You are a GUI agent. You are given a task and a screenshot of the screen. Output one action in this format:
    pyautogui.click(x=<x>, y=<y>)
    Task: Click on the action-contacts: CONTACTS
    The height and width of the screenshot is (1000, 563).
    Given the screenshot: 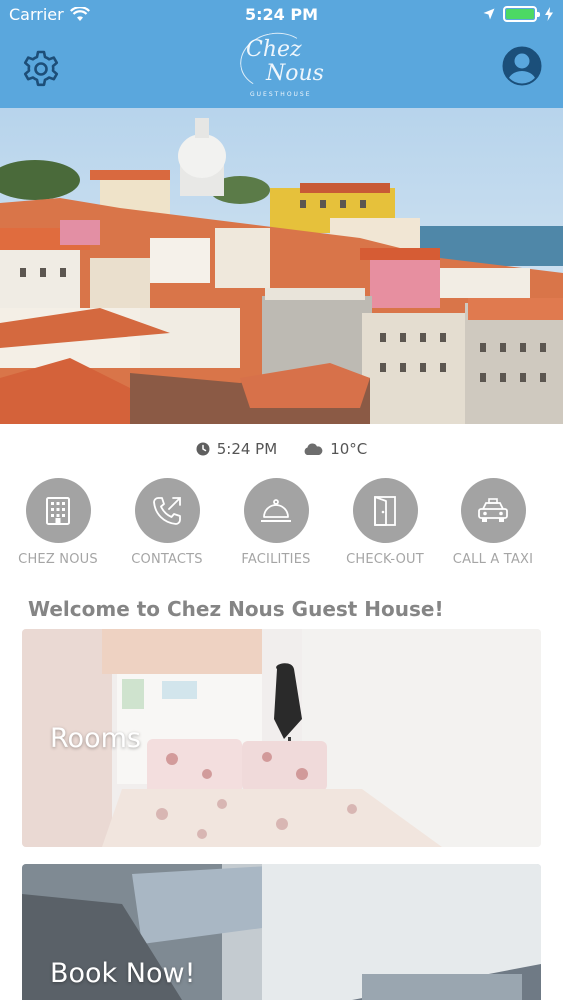 What is the action you would take?
    pyautogui.click(x=167, y=522)
    